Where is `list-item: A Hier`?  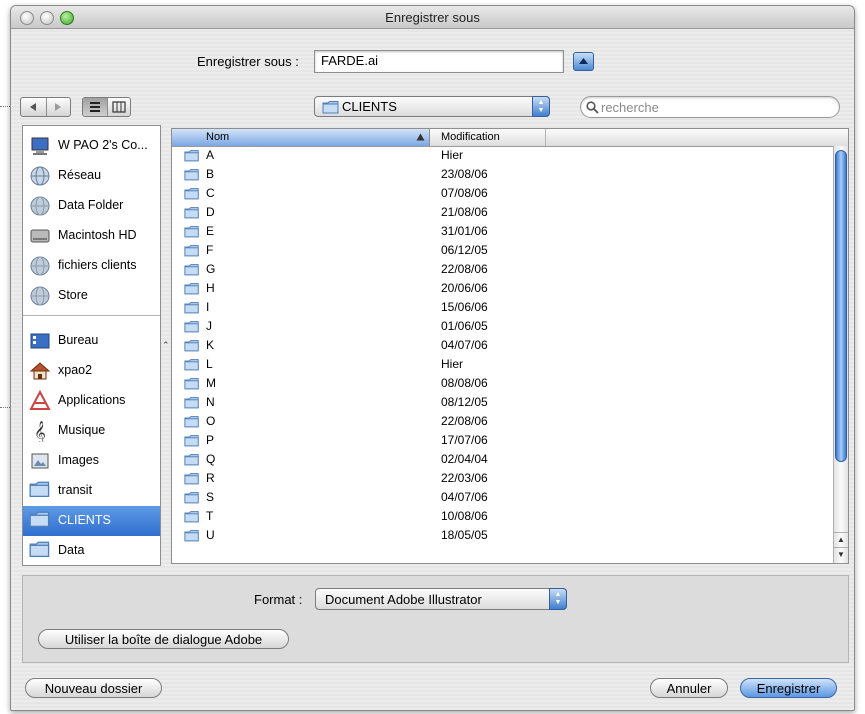
list-item: A Hier is located at coordinates (503, 155).